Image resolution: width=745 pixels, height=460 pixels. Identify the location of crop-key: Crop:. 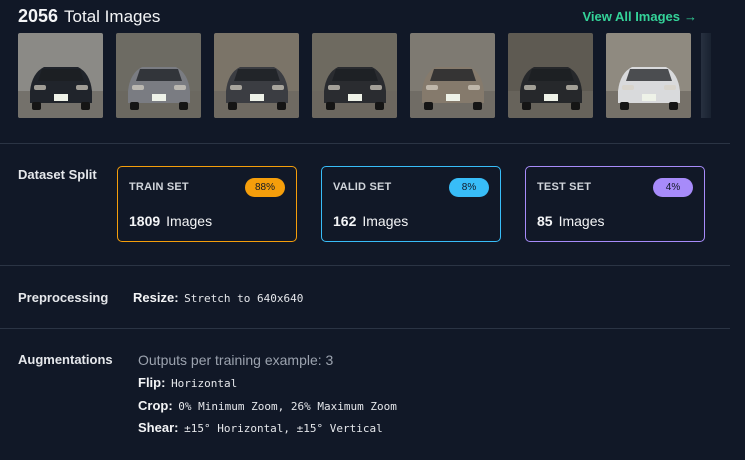
(155, 405).